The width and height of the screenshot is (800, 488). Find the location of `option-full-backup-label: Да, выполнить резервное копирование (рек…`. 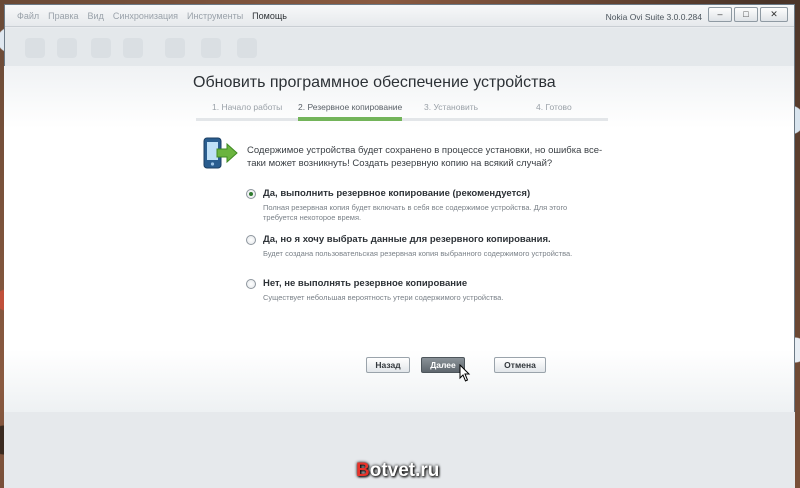

option-full-backup-label: Да, выполнить резервное копирование (рек… is located at coordinates (397, 193).